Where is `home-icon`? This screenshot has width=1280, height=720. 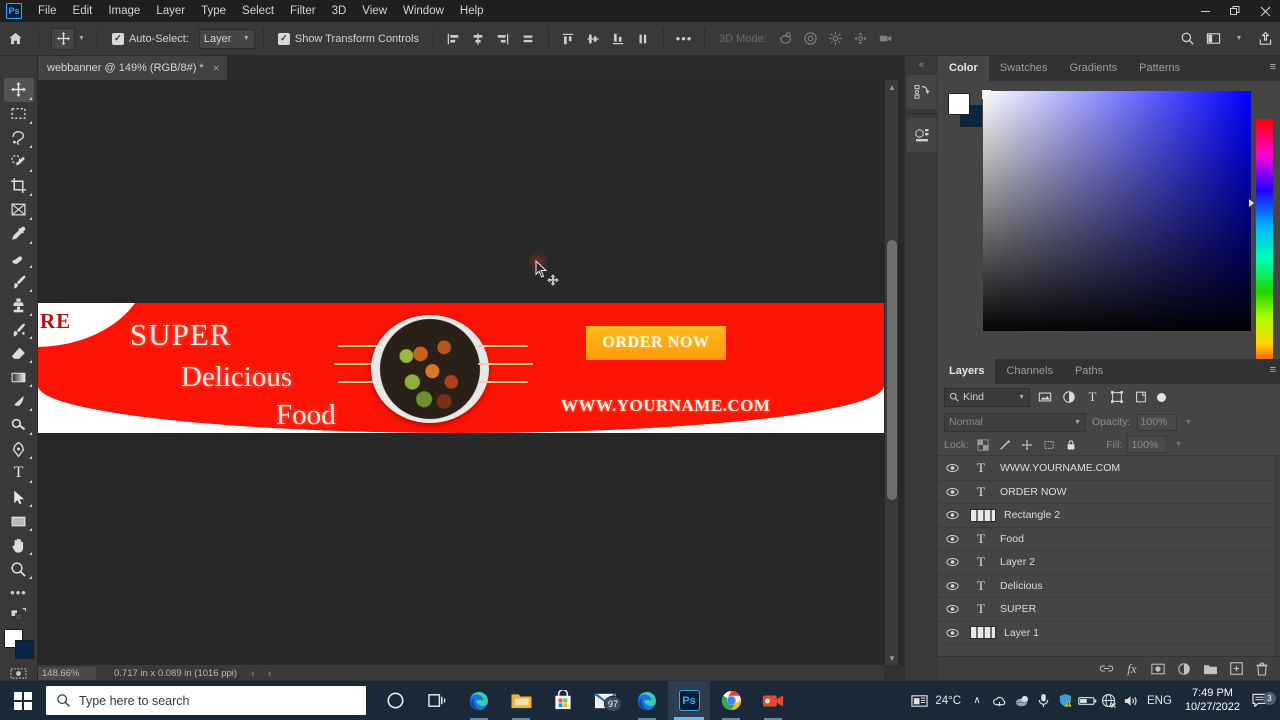
home-icon is located at coordinates (15, 38).